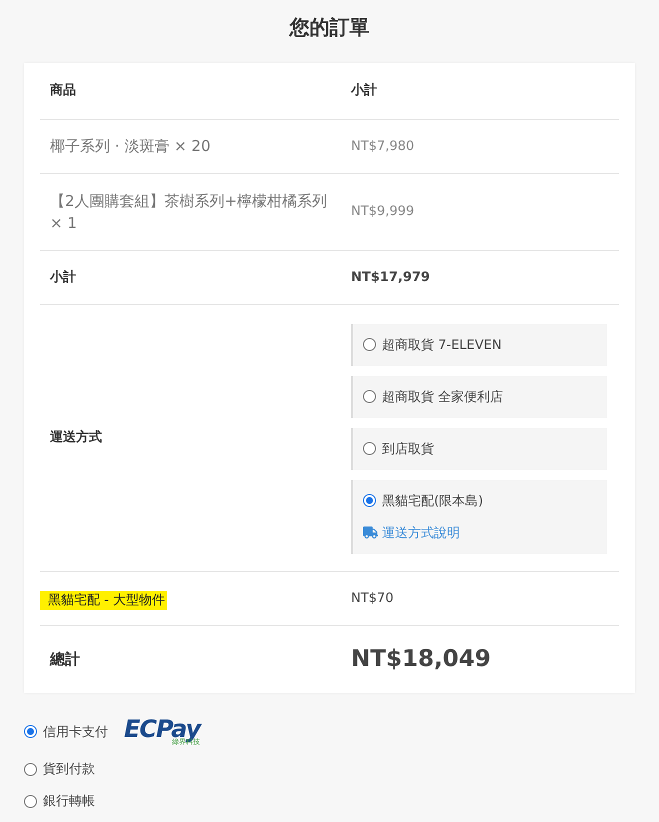  Describe the element at coordinates (329, 801) in the screenshot. I see `payment-method: 銀行轉帳` at that location.